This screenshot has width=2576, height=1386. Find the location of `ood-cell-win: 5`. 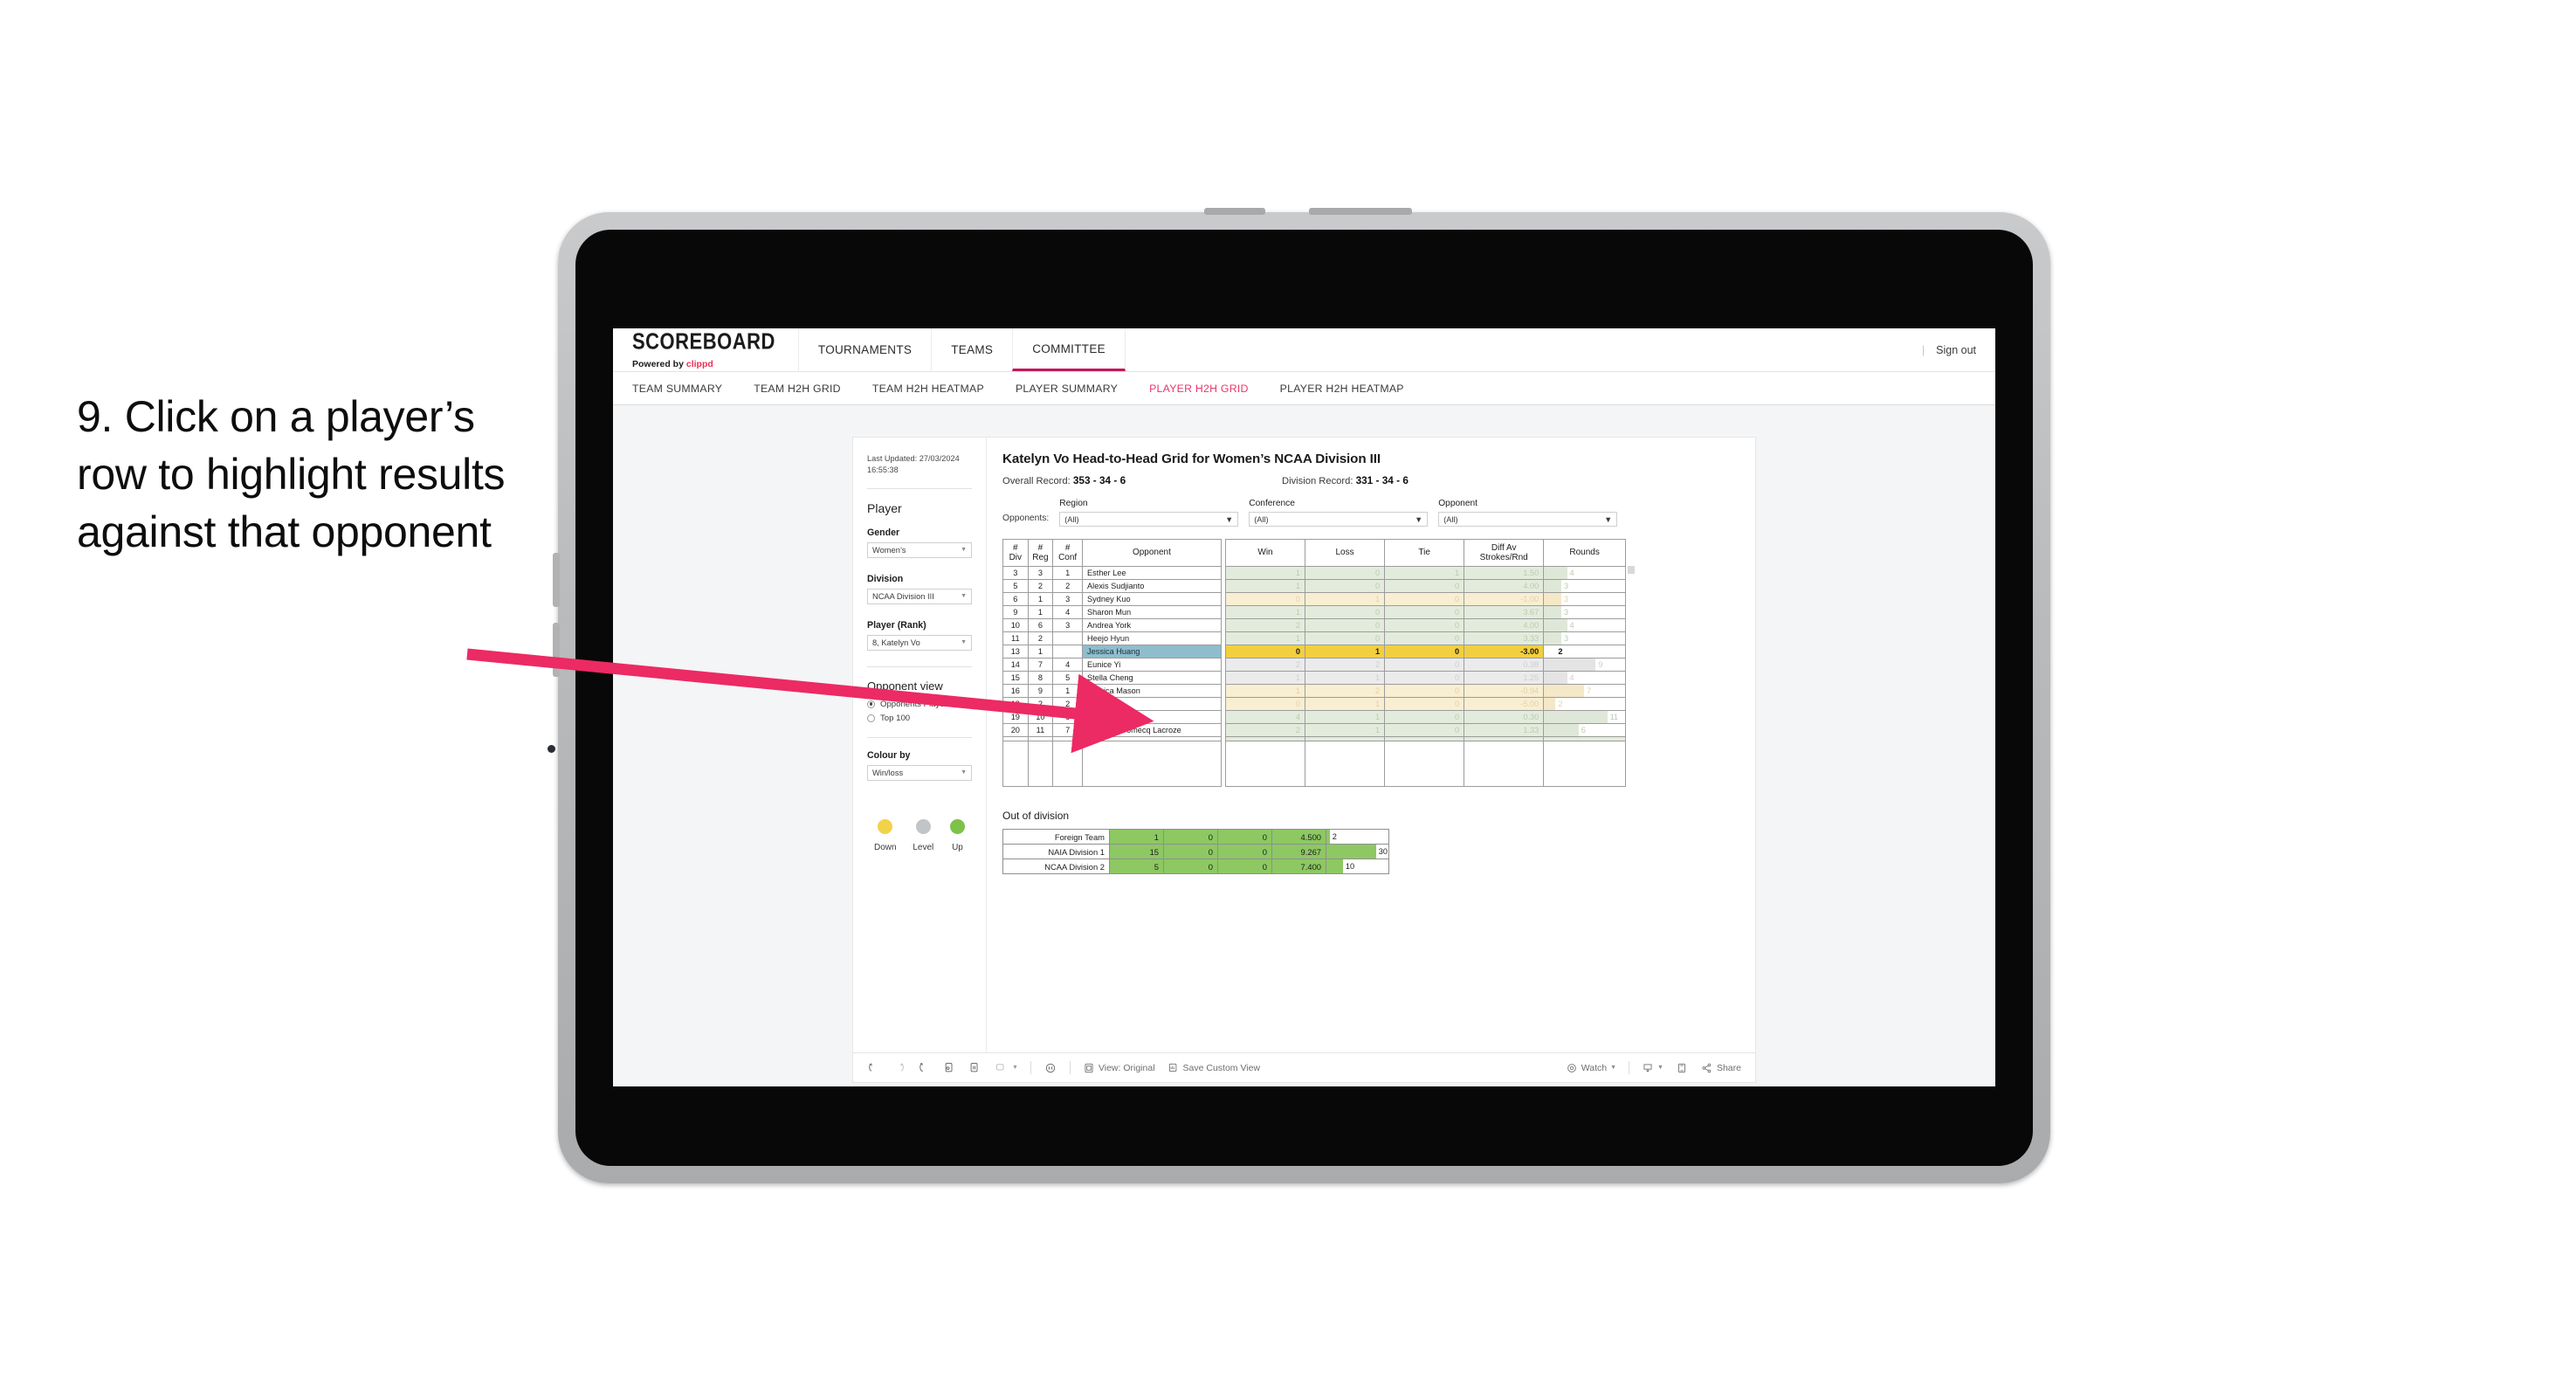

ood-cell-win: 5 is located at coordinates (1136, 866).